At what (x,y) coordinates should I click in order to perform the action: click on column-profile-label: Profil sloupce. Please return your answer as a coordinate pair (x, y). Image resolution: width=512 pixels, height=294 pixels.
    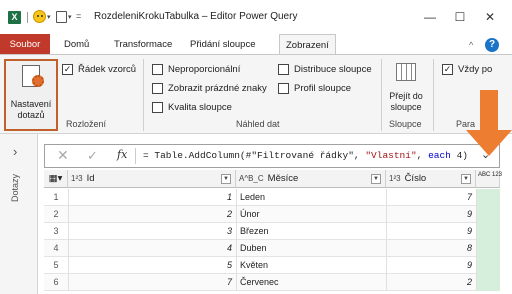
    Looking at the image, I should click on (323, 88).